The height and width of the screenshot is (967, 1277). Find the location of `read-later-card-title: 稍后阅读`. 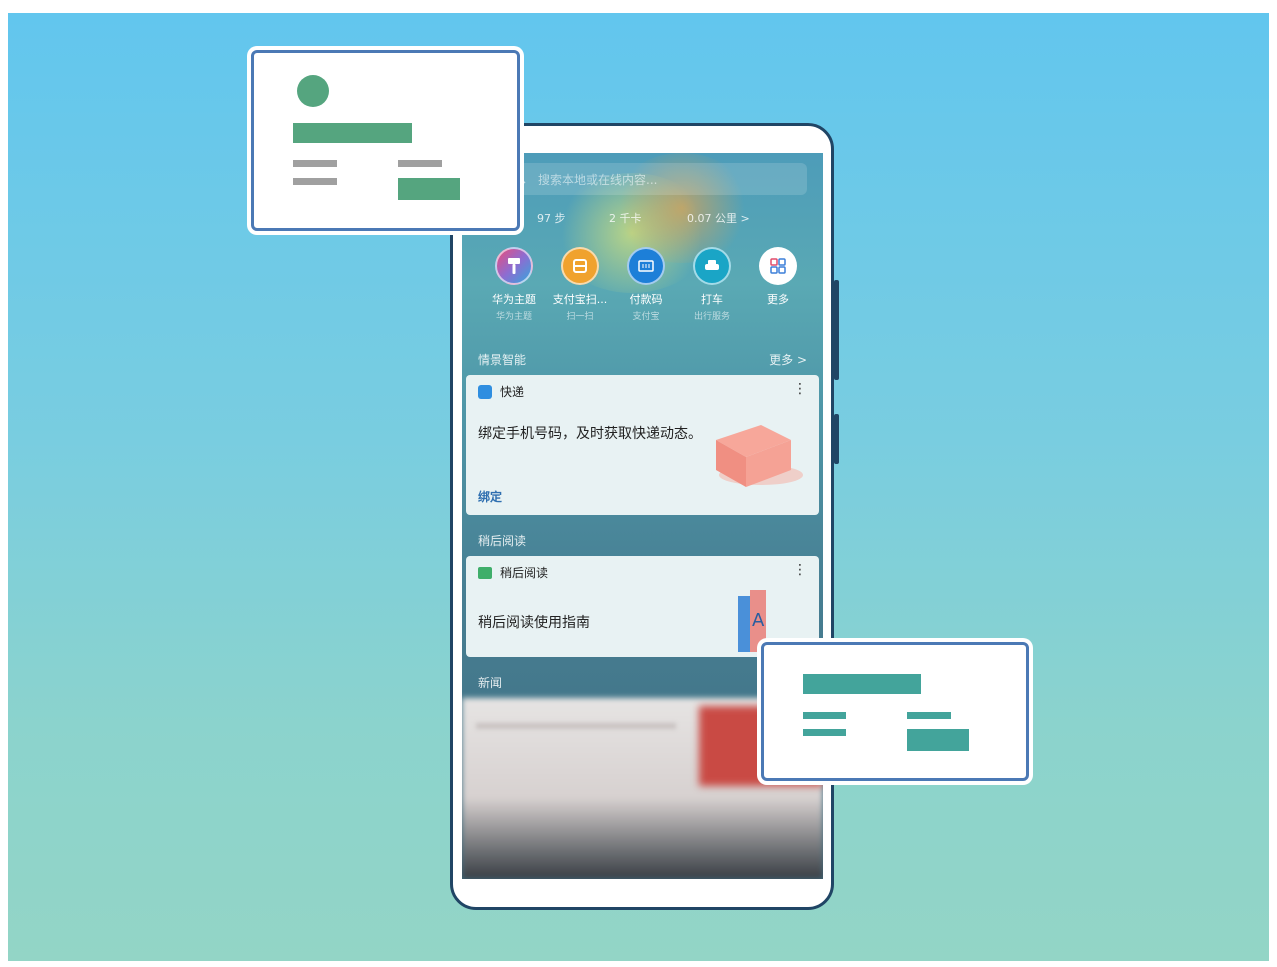

read-later-card-title: 稍后阅读 is located at coordinates (524, 573).